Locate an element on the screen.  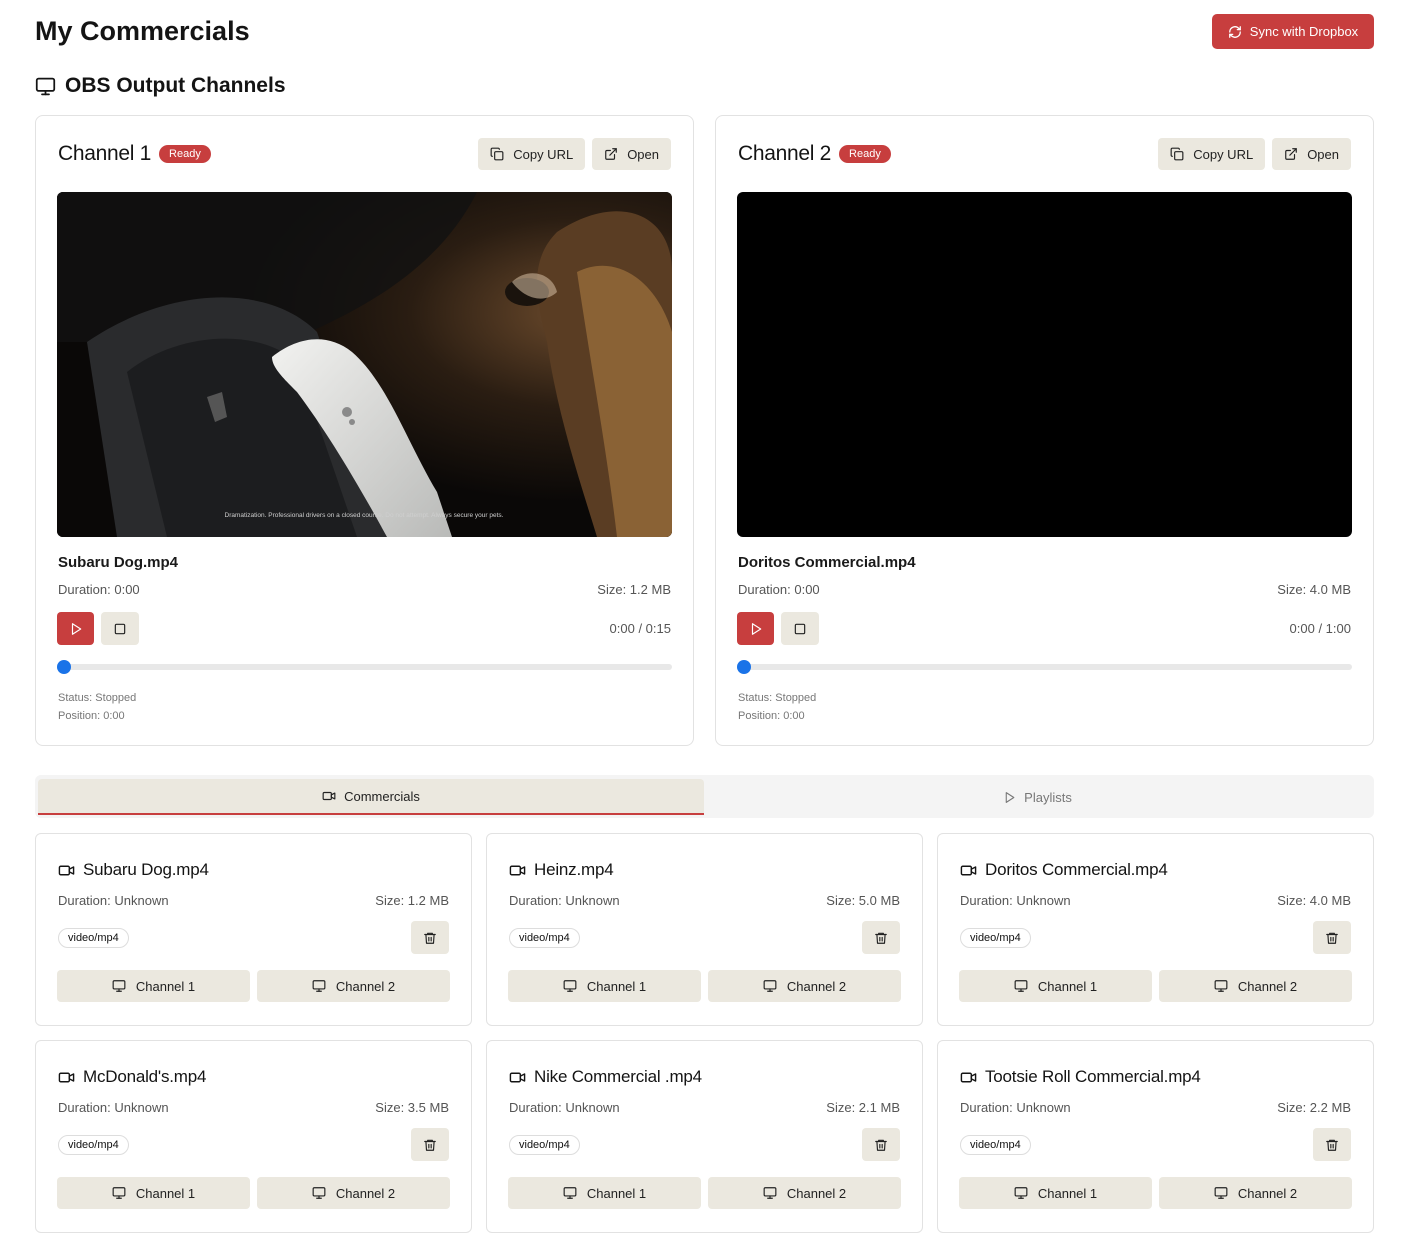
play-icon is located at coordinates (76, 629).